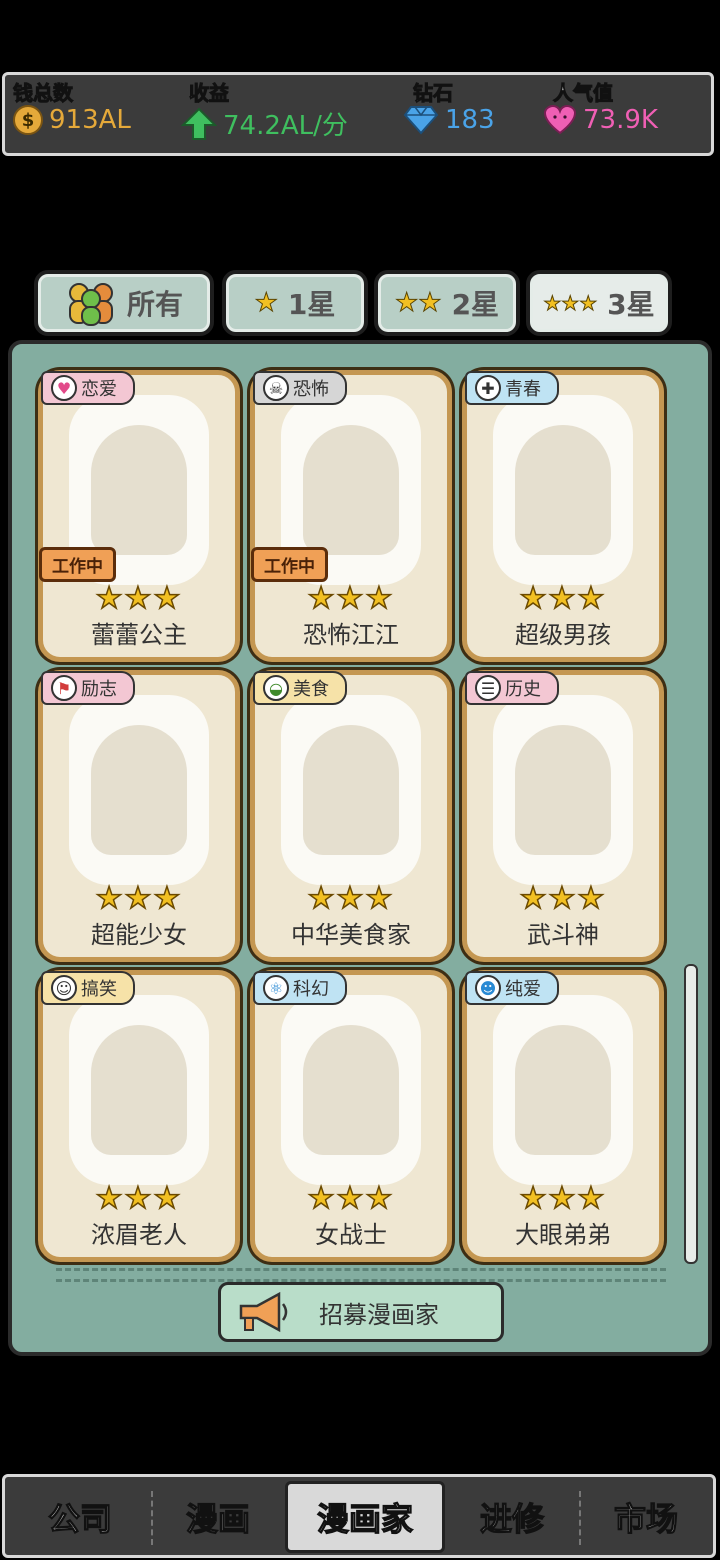  I want to click on genre-label: 科幻, so click(311, 989).